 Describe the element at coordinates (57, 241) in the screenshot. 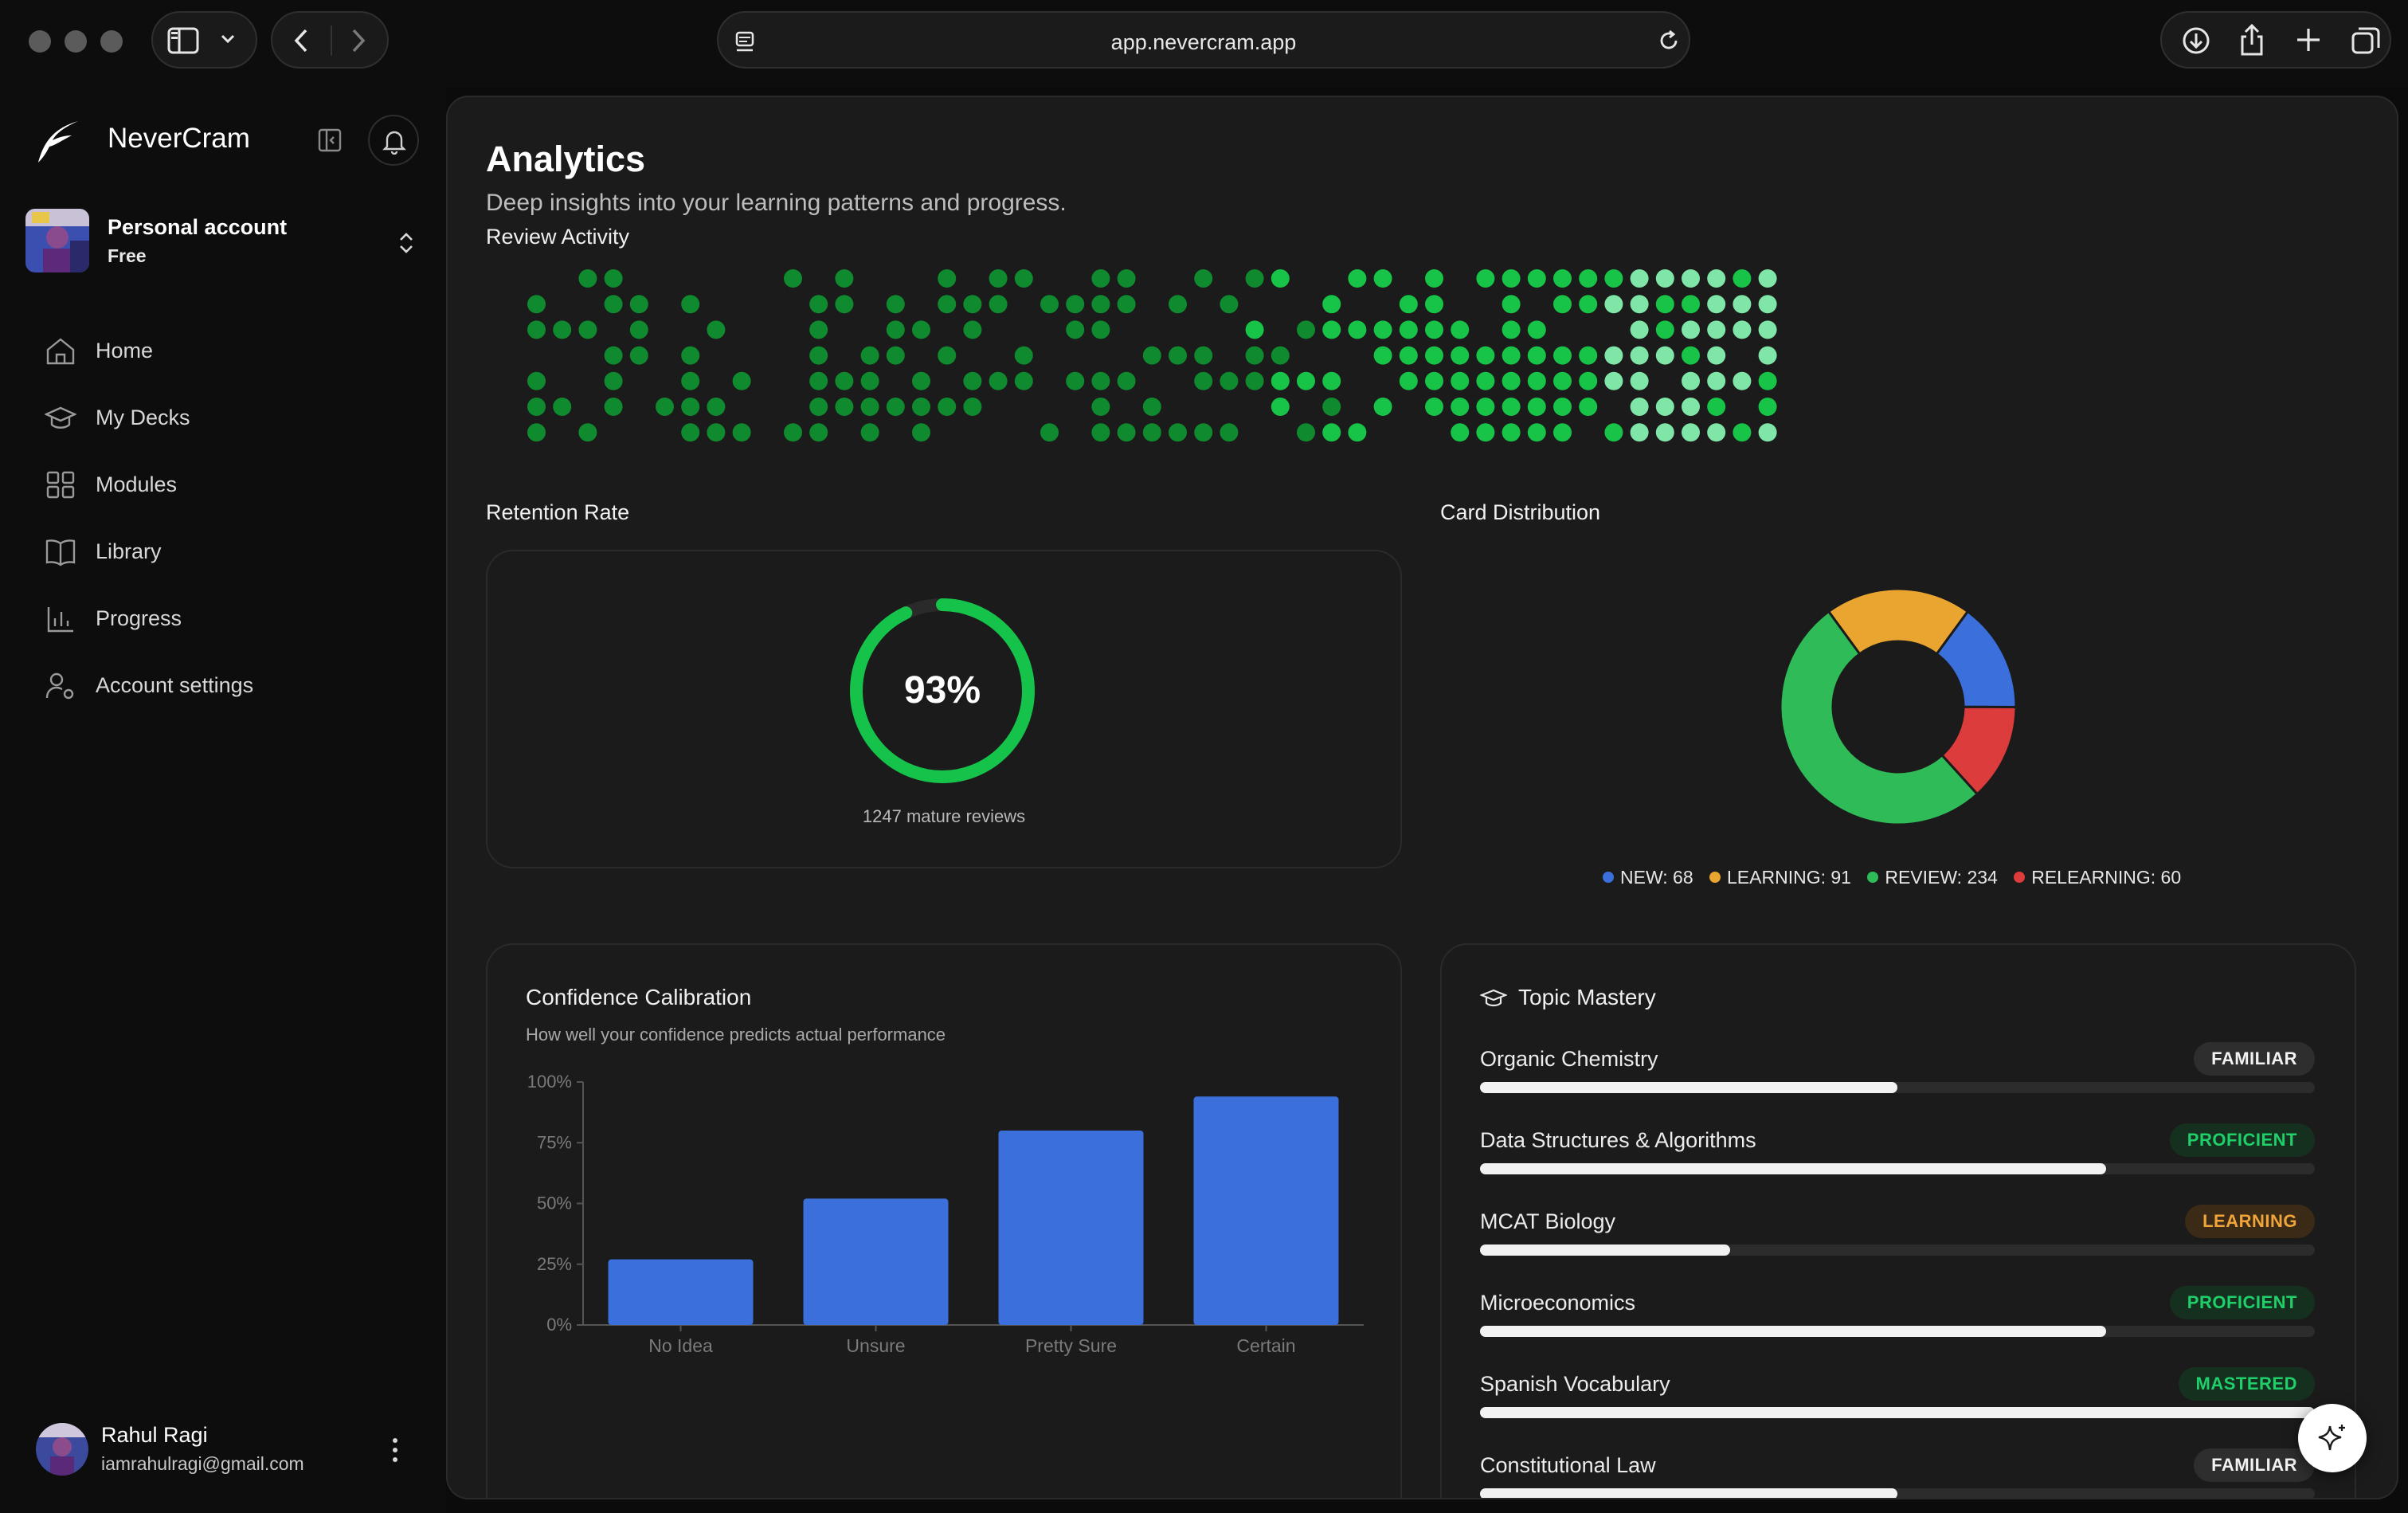

I see `account-avatar` at that location.